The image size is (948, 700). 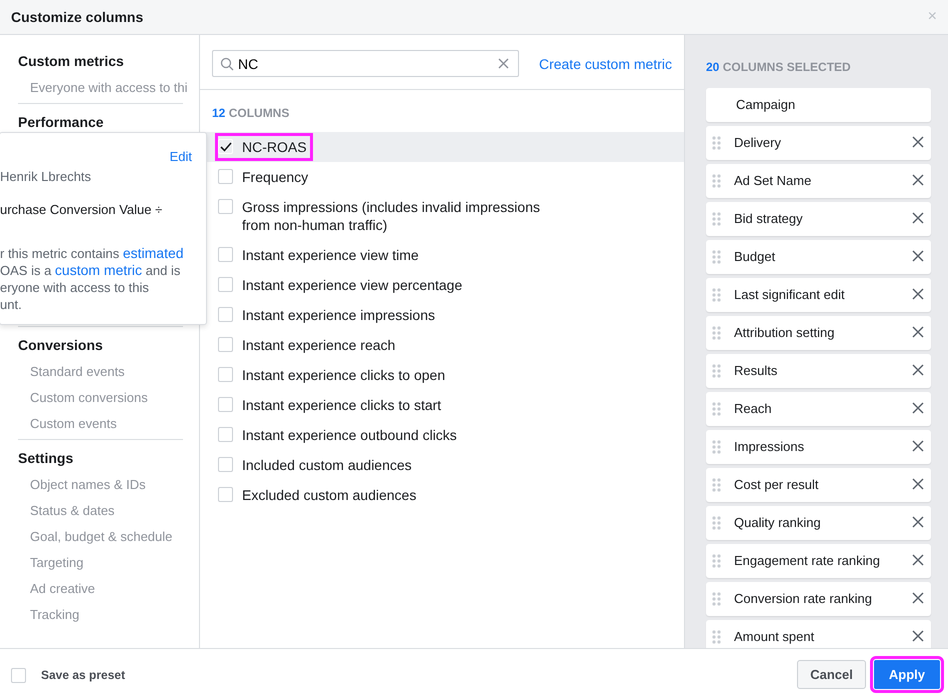 What do you see at coordinates (108, 485) in the screenshot?
I see `sidebar-item: Object names & IDs` at bounding box center [108, 485].